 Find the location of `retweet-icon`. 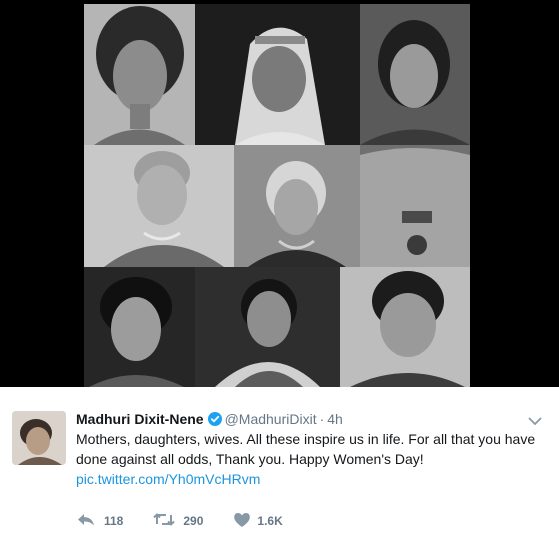

retweet-icon is located at coordinates (168, 521).